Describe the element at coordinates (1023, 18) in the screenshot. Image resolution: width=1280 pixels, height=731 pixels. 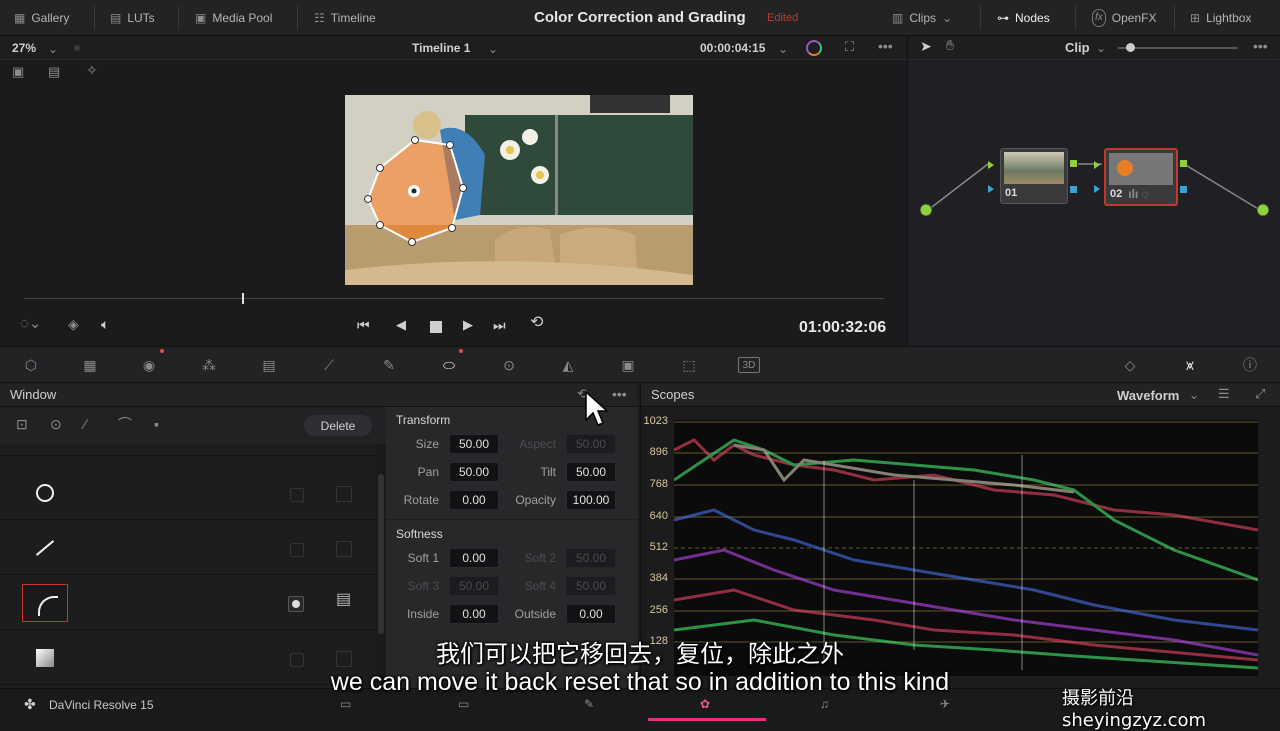
I see `nodes-button: ⊶ Nodes` at that location.